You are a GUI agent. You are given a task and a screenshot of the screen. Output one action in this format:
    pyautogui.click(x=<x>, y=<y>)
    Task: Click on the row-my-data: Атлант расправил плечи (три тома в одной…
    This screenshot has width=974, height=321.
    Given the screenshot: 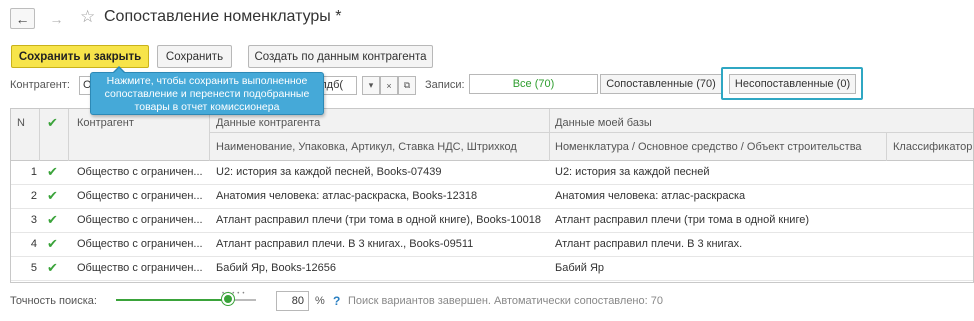 What is the action you would take?
    pyautogui.click(x=725, y=220)
    